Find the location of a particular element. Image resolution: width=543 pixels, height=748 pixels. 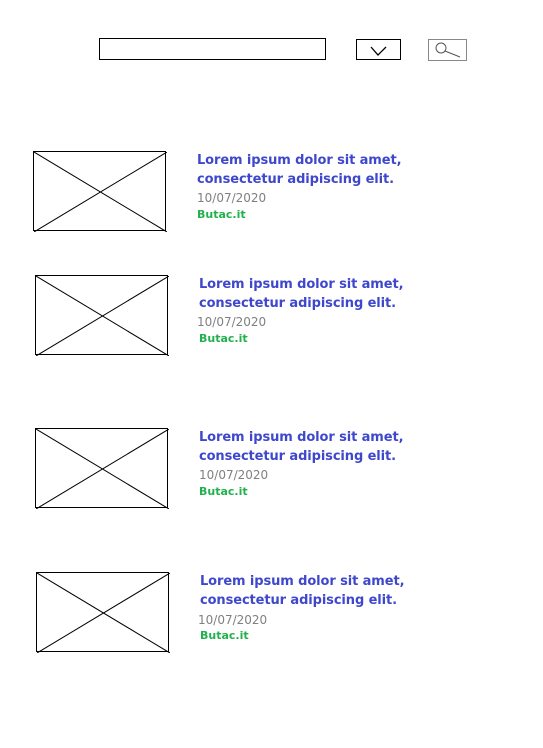

result-source-1: Butac.it is located at coordinates (221, 215).